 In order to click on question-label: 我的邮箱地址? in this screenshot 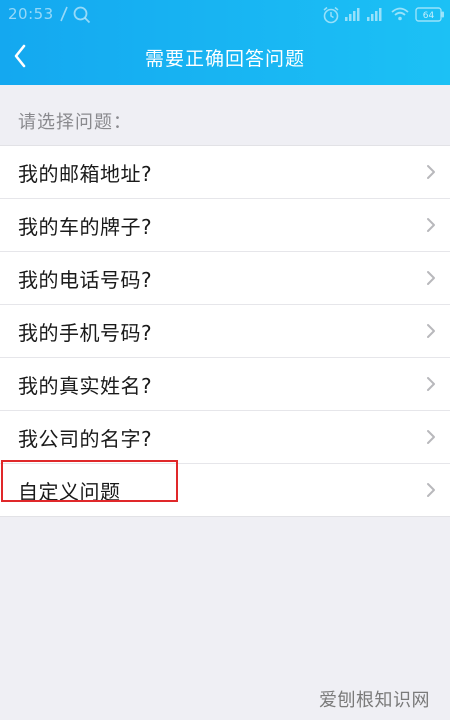, I will do `click(85, 173)`.